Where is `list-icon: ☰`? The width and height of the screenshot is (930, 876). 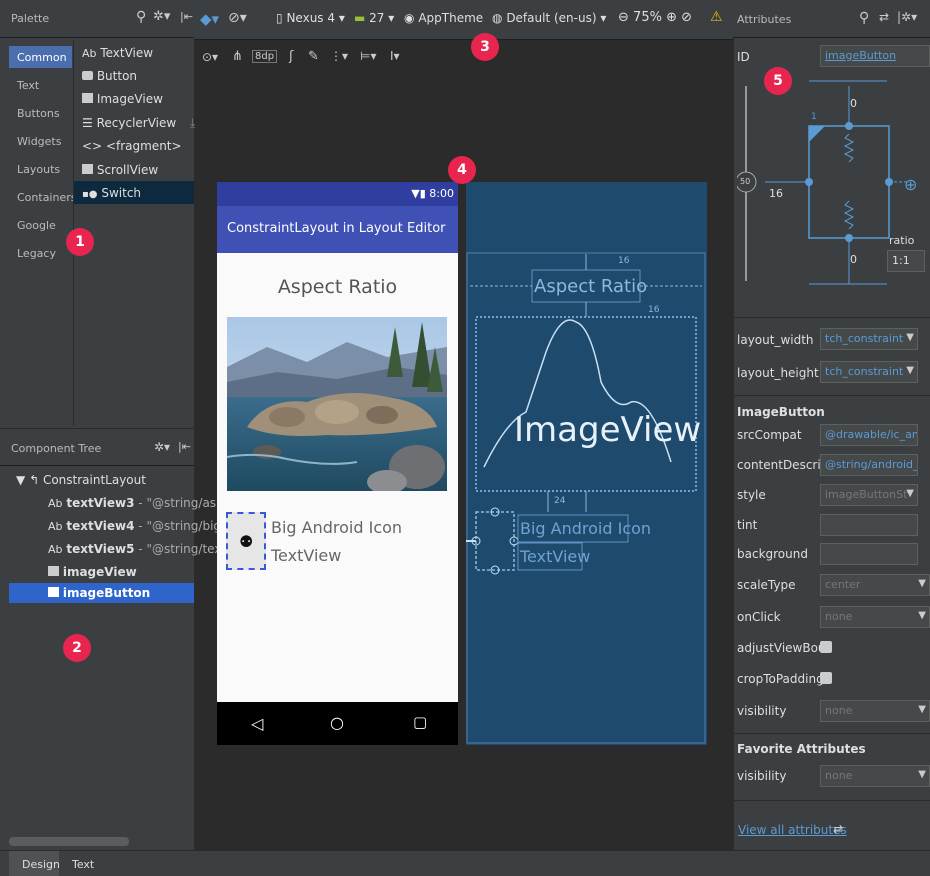
list-icon: ☰ is located at coordinates (87, 123).